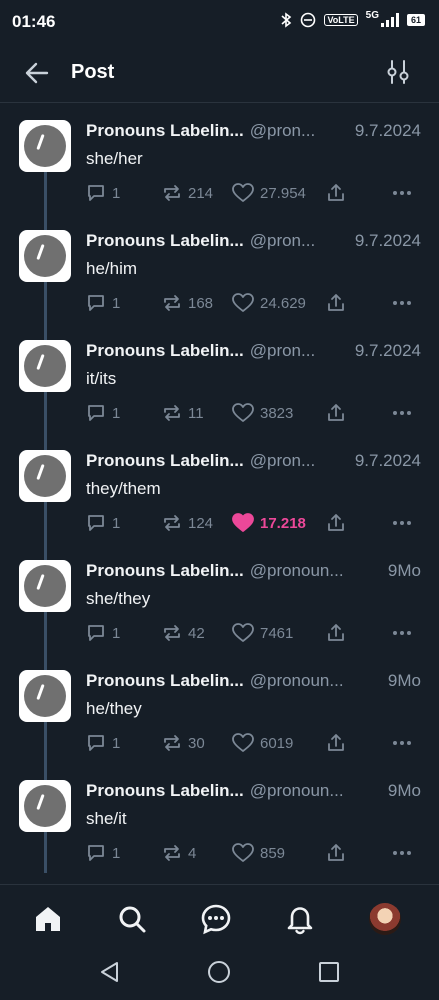 The image size is (439, 1000). I want to click on status-icons: VoLTE 5G 61, so click(352, 19).